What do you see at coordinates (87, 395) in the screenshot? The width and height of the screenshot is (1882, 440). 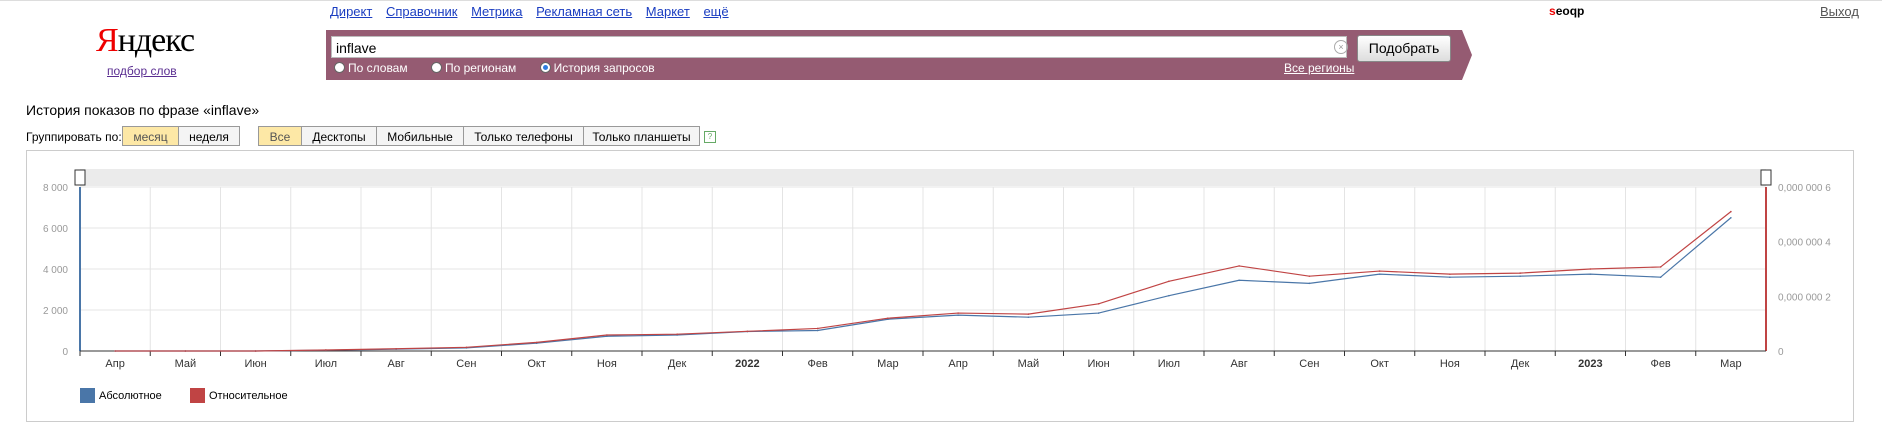 I see `legend-swatch-absolute` at bounding box center [87, 395].